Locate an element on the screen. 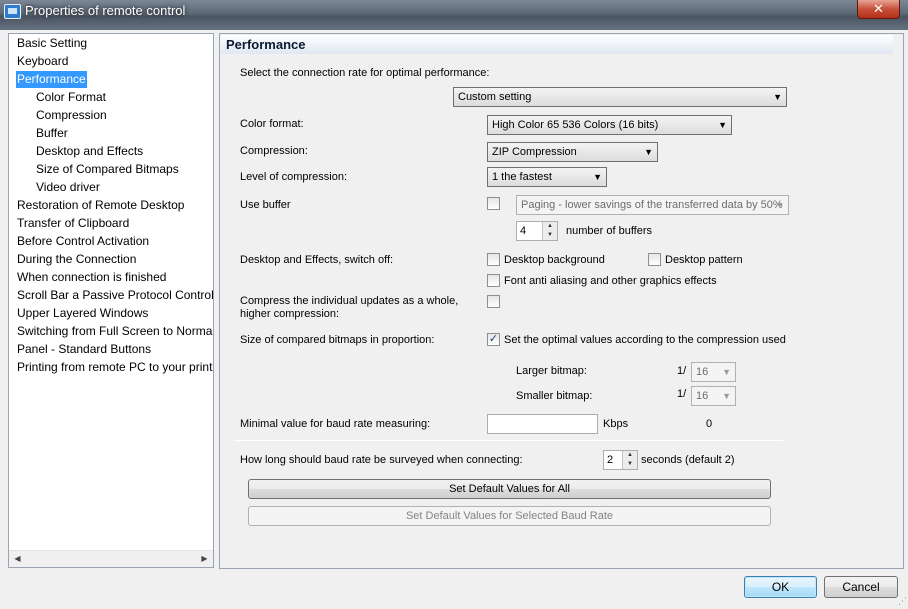  panel-header: Performance is located at coordinates (557, 44).